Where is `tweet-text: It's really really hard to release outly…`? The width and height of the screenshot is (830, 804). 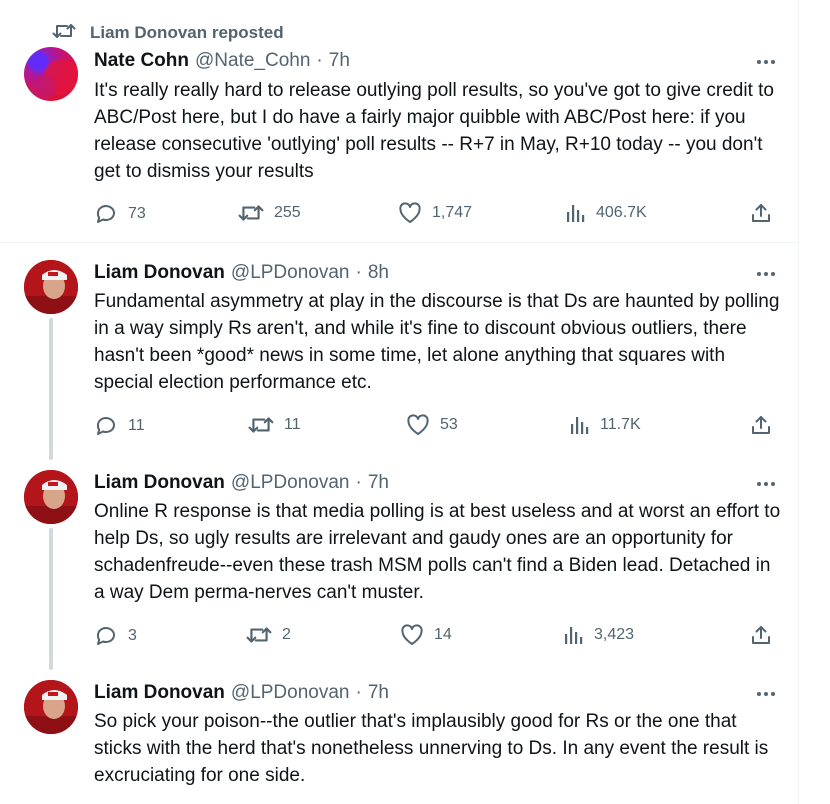
tweet-text: It's really really hard to release outly… is located at coordinates (434, 131).